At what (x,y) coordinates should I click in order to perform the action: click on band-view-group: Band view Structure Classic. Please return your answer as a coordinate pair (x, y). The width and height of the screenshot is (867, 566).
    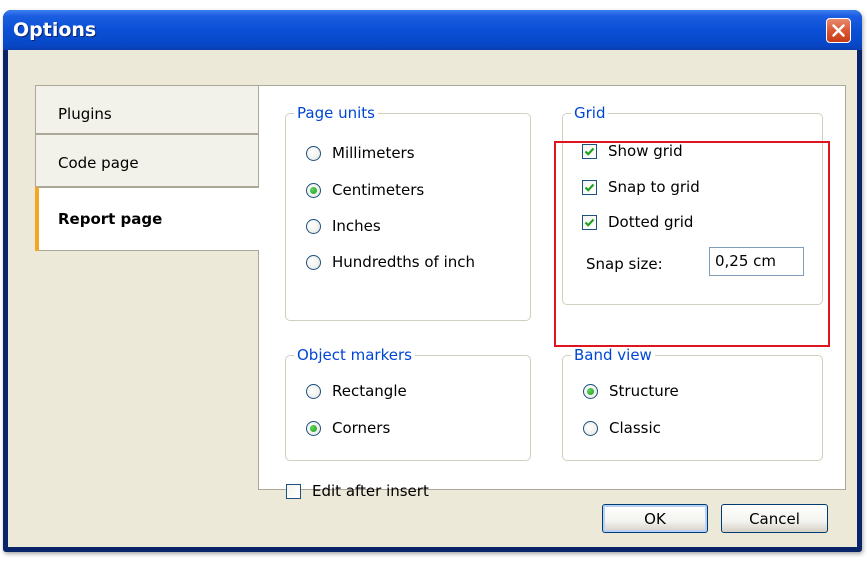
    Looking at the image, I should click on (692, 403).